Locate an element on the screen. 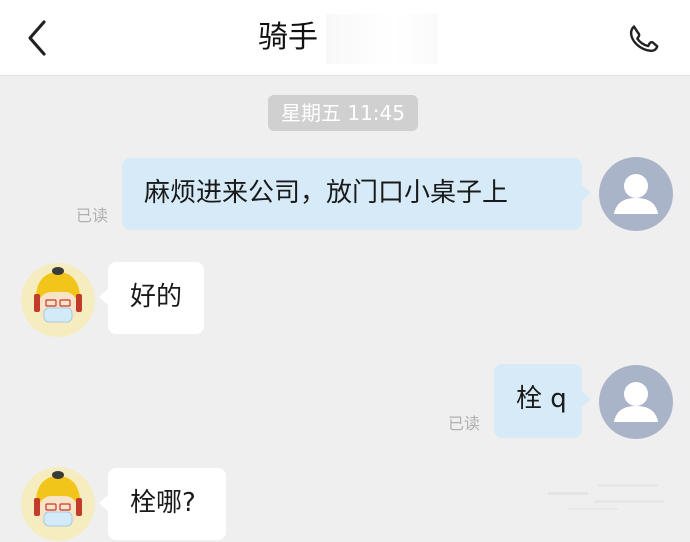 The width and height of the screenshot is (690, 542). chat-header: 骑手 is located at coordinates (345, 38).